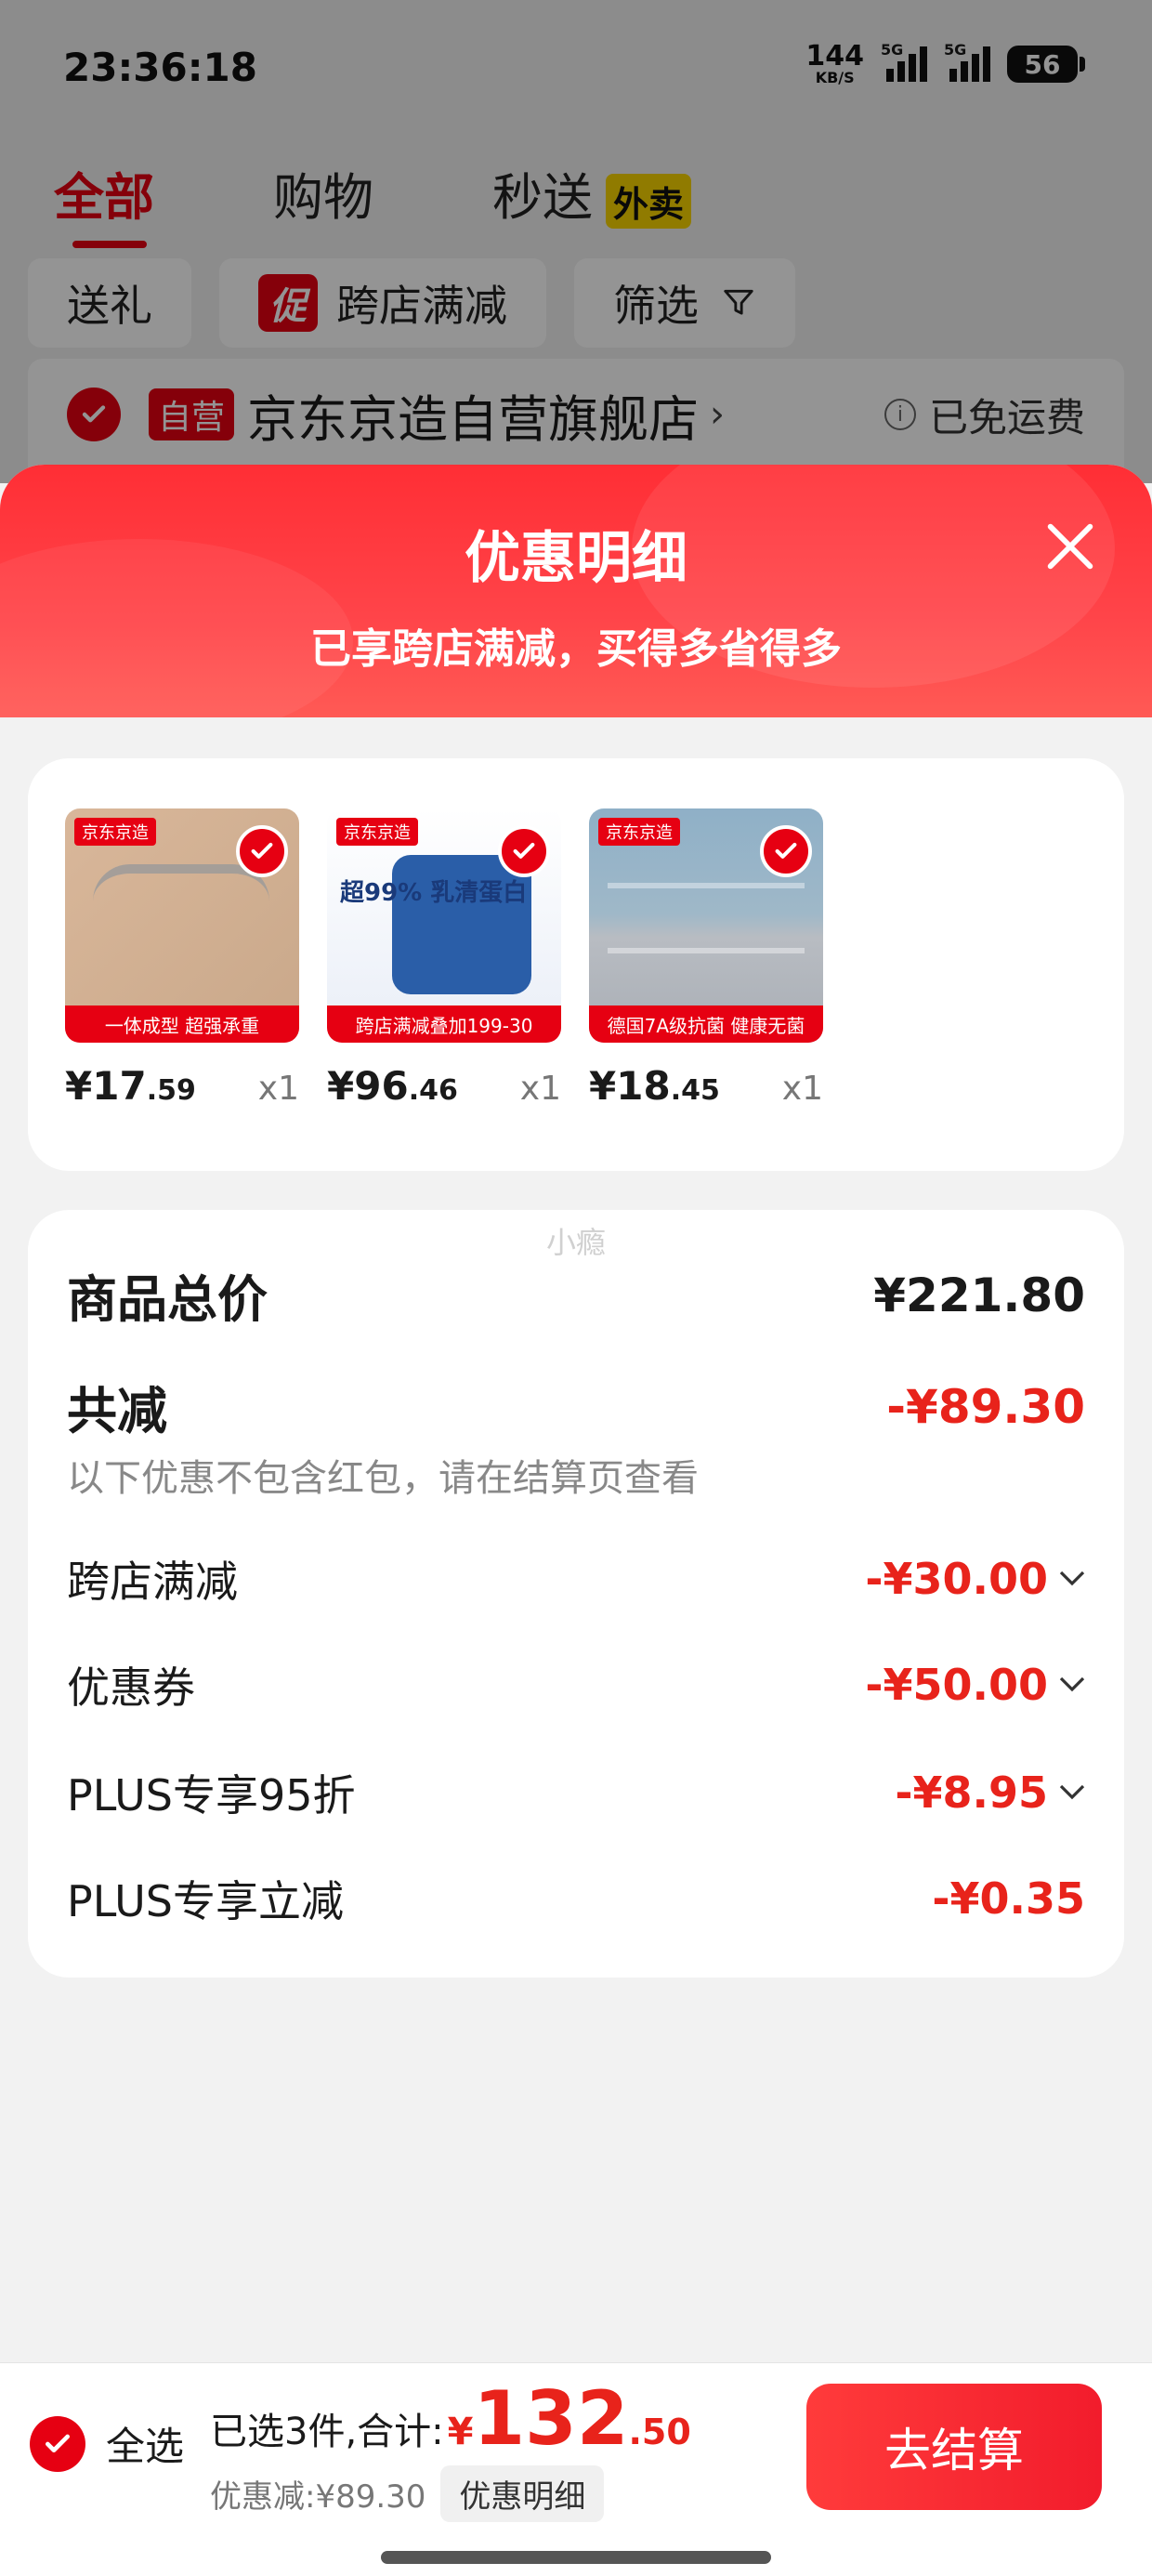 The image size is (1152, 2576). I want to click on select-all-label: 全选, so click(145, 2446).